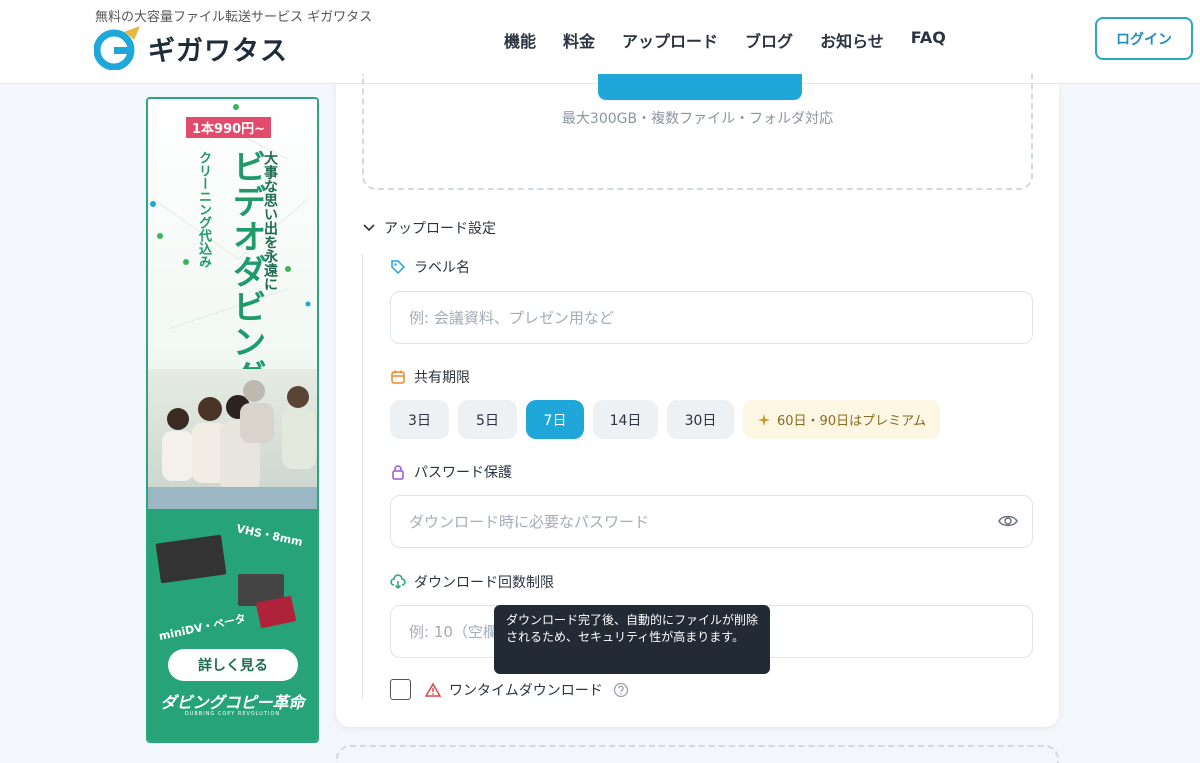 The height and width of the screenshot is (763, 1200). What do you see at coordinates (270, 221) in the screenshot?
I see `ad-subheadline: 大事な思い出を永遠に` at bounding box center [270, 221].